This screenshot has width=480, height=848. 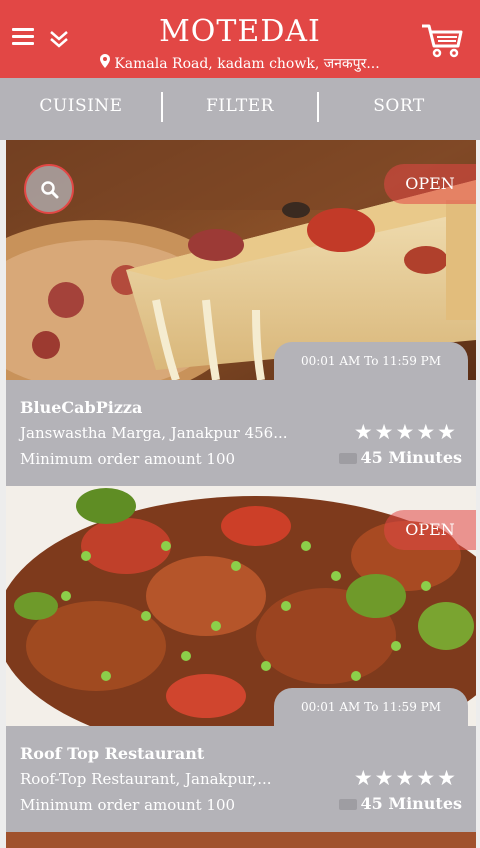 What do you see at coordinates (112, 753) in the screenshot?
I see `restaurant-name: Roof Top Restaurant` at bounding box center [112, 753].